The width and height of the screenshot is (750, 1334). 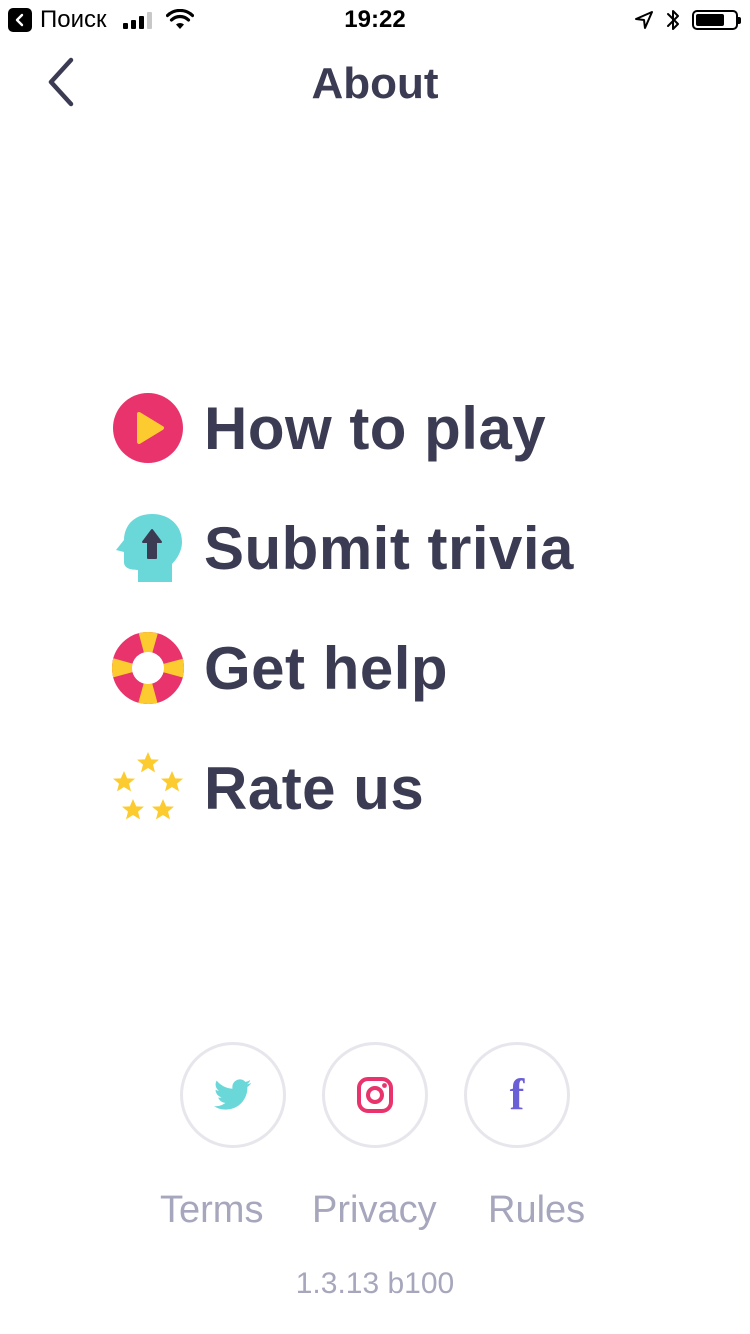 What do you see at coordinates (148, 428) in the screenshot?
I see `play-icon` at bounding box center [148, 428].